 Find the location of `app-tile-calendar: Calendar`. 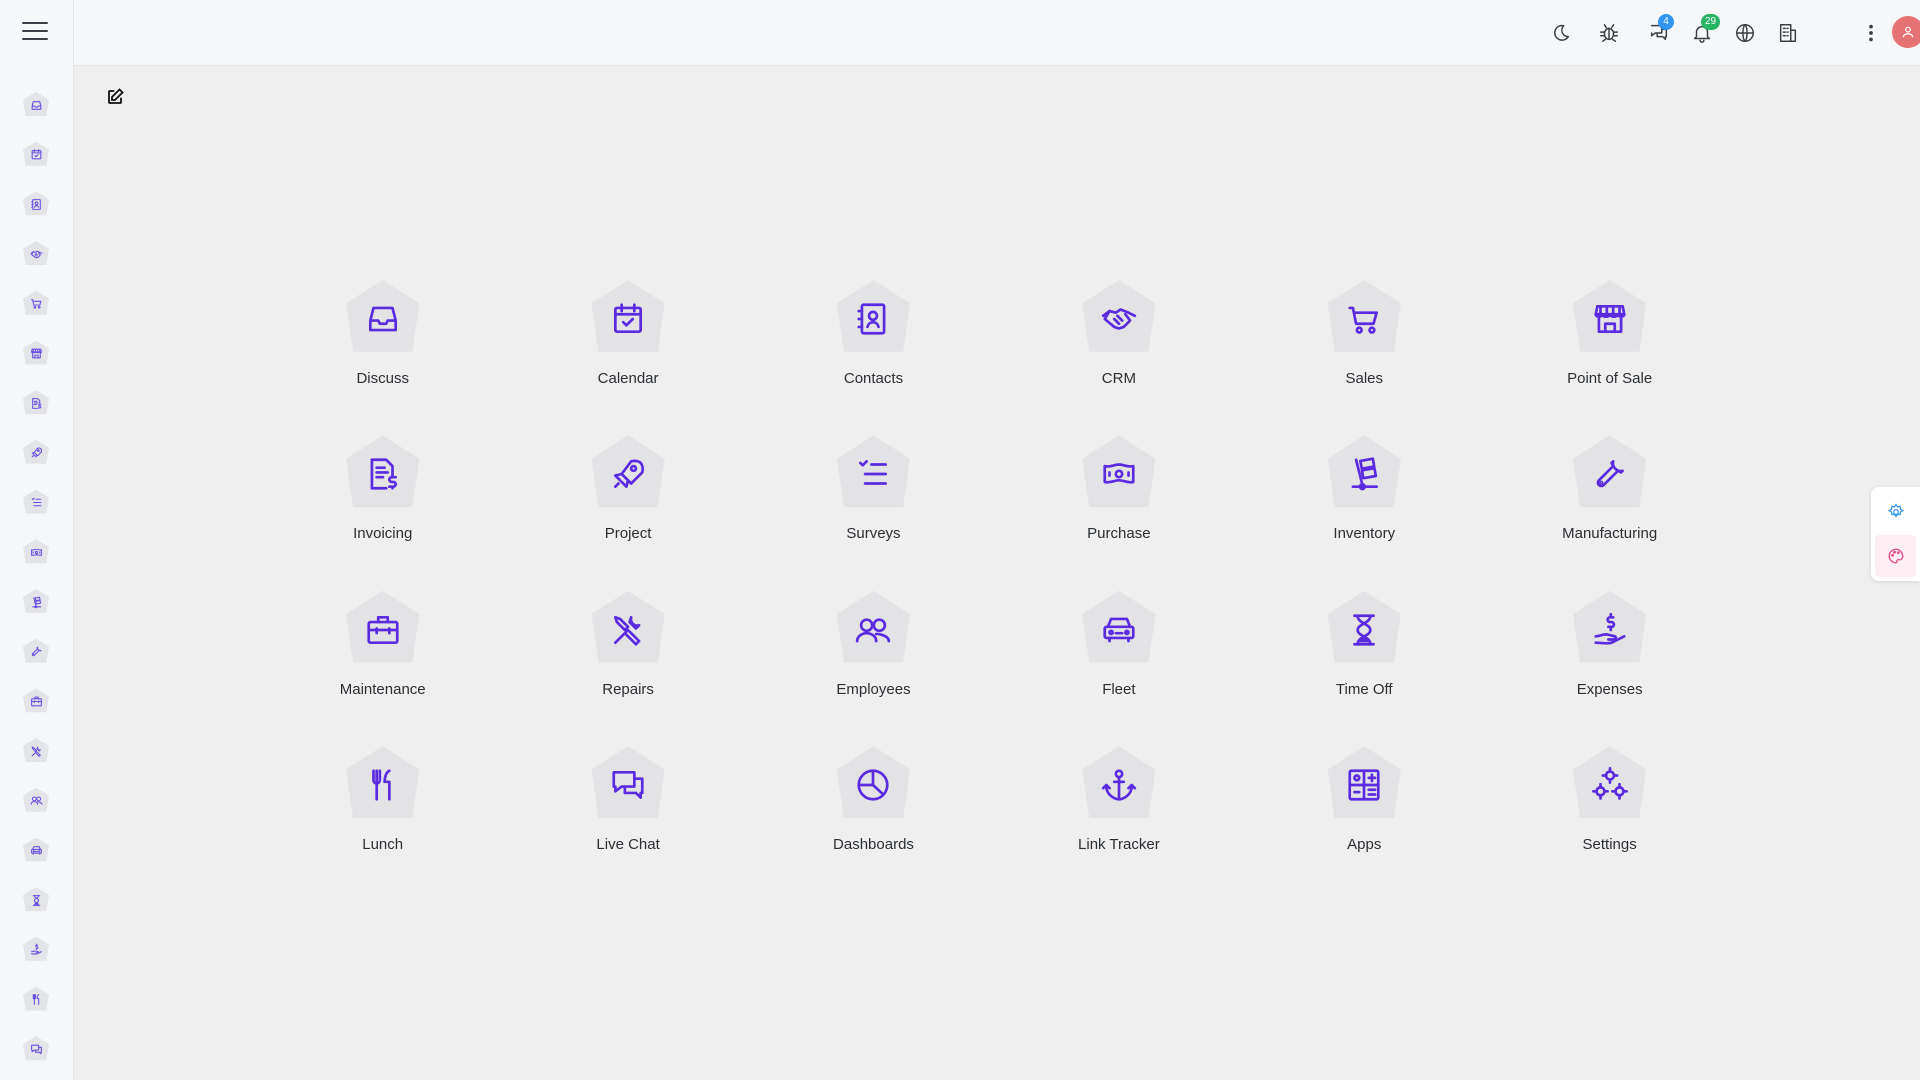

app-tile-calendar: Calendar is located at coordinates (627, 357).